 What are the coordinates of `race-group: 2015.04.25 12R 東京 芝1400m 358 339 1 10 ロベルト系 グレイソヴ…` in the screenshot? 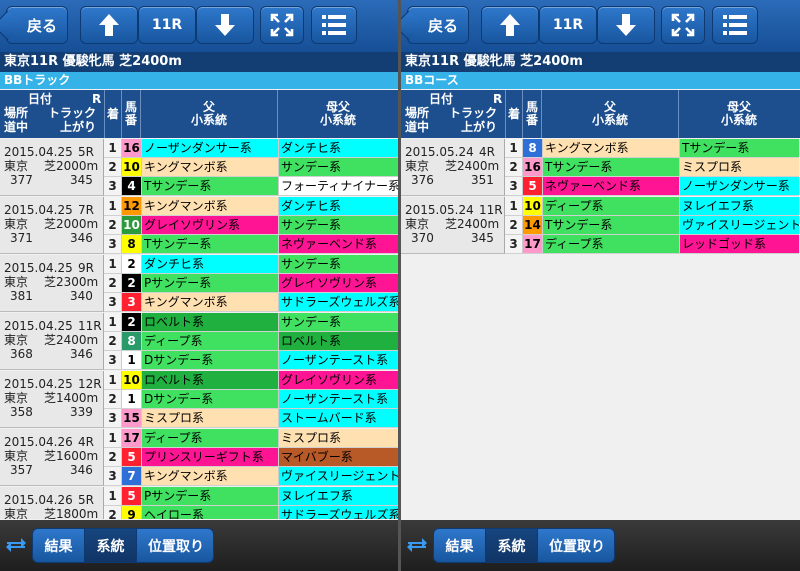 It's located at (199, 400).